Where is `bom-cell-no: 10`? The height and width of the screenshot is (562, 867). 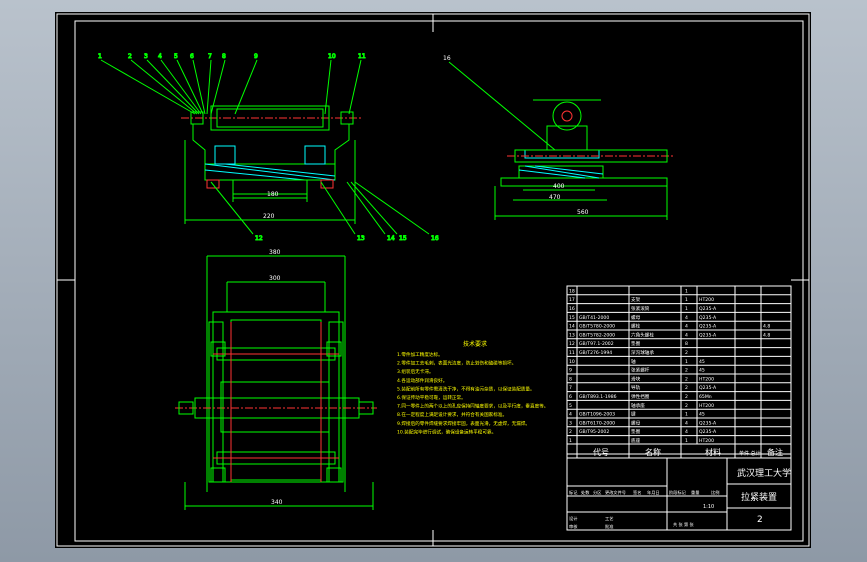
bom-cell-no: 10 is located at coordinates (572, 362).